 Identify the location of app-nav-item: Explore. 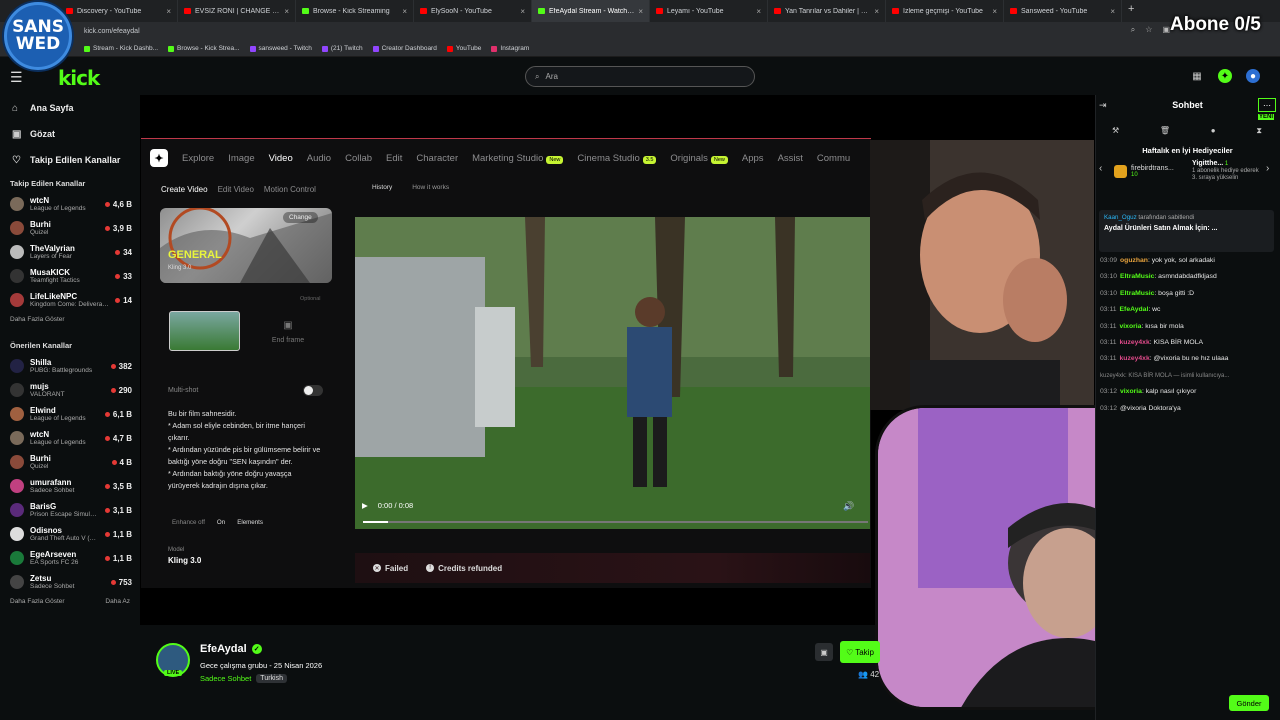
(198, 158).